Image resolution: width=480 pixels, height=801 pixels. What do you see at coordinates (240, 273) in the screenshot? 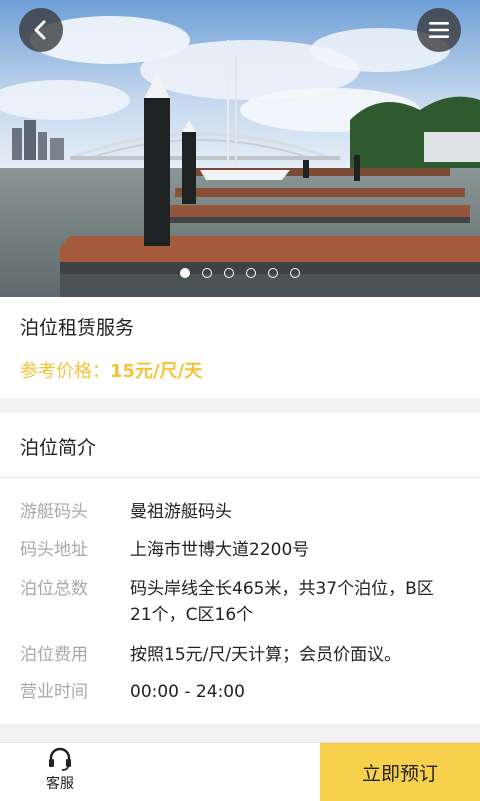
I see `carousel-indicator` at bounding box center [240, 273].